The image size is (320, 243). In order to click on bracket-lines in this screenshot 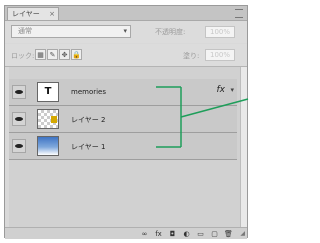, I will do `click(202, 117)`.